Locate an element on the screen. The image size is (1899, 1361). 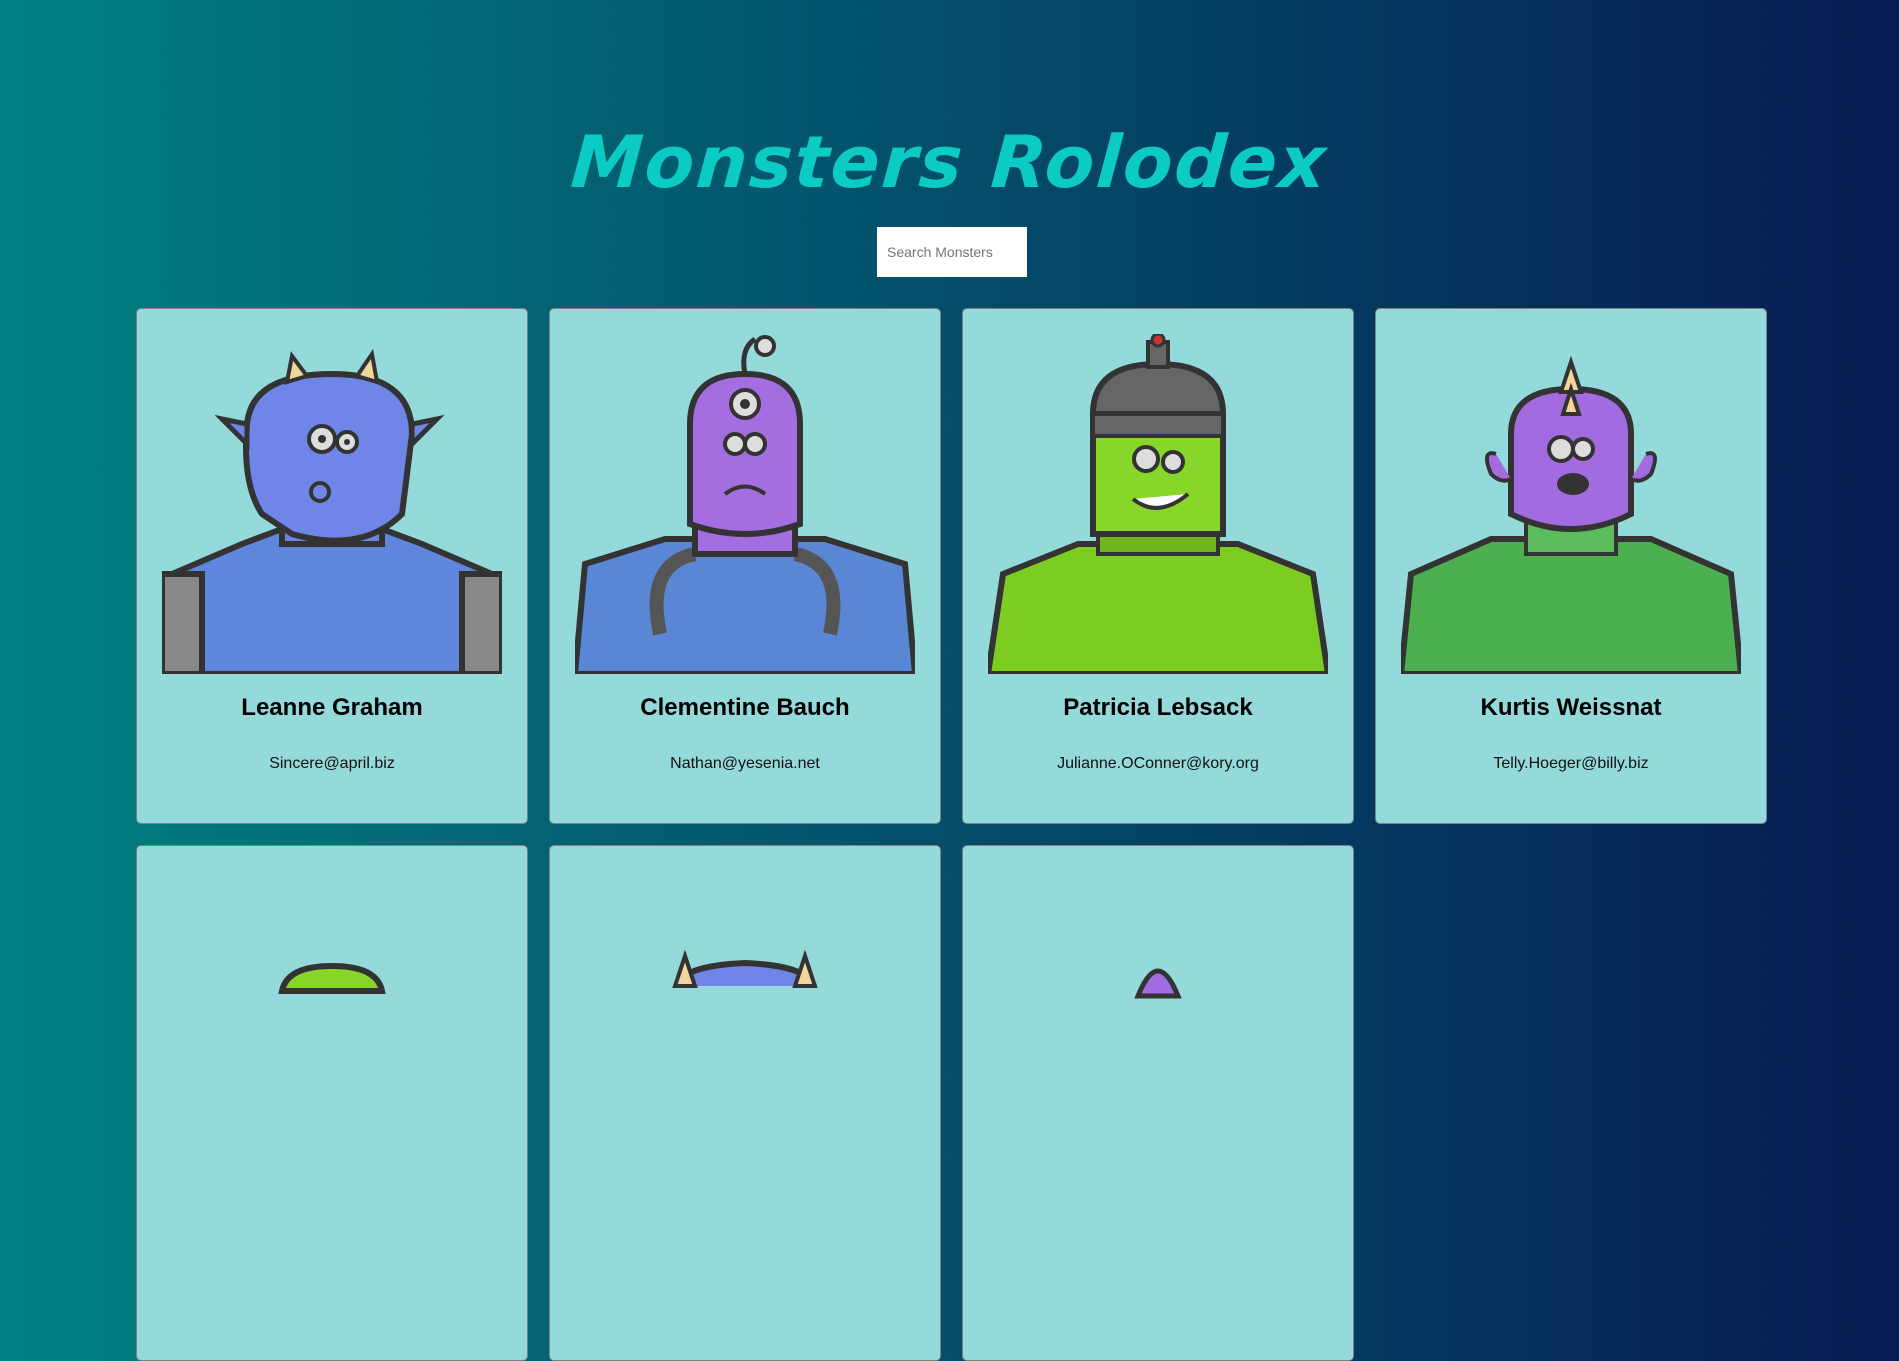
monster-name: Patricia Lebsack is located at coordinates (1158, 707).